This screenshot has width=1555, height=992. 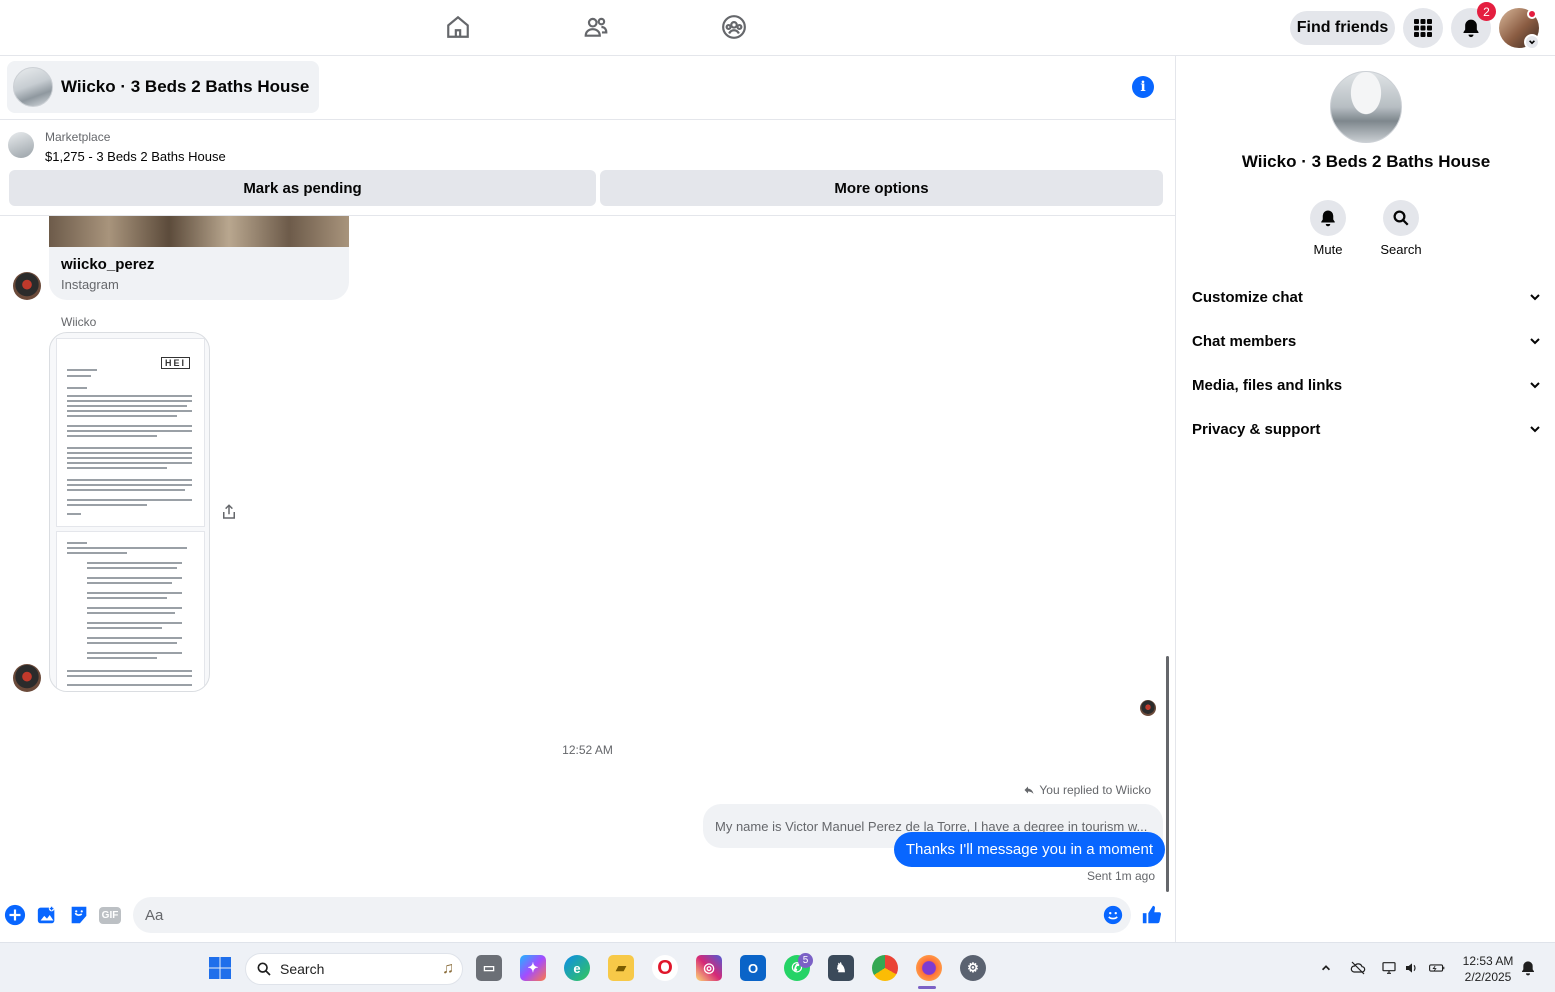 I want to click on task-view-icon: ▭, so click(x=489, y=968).